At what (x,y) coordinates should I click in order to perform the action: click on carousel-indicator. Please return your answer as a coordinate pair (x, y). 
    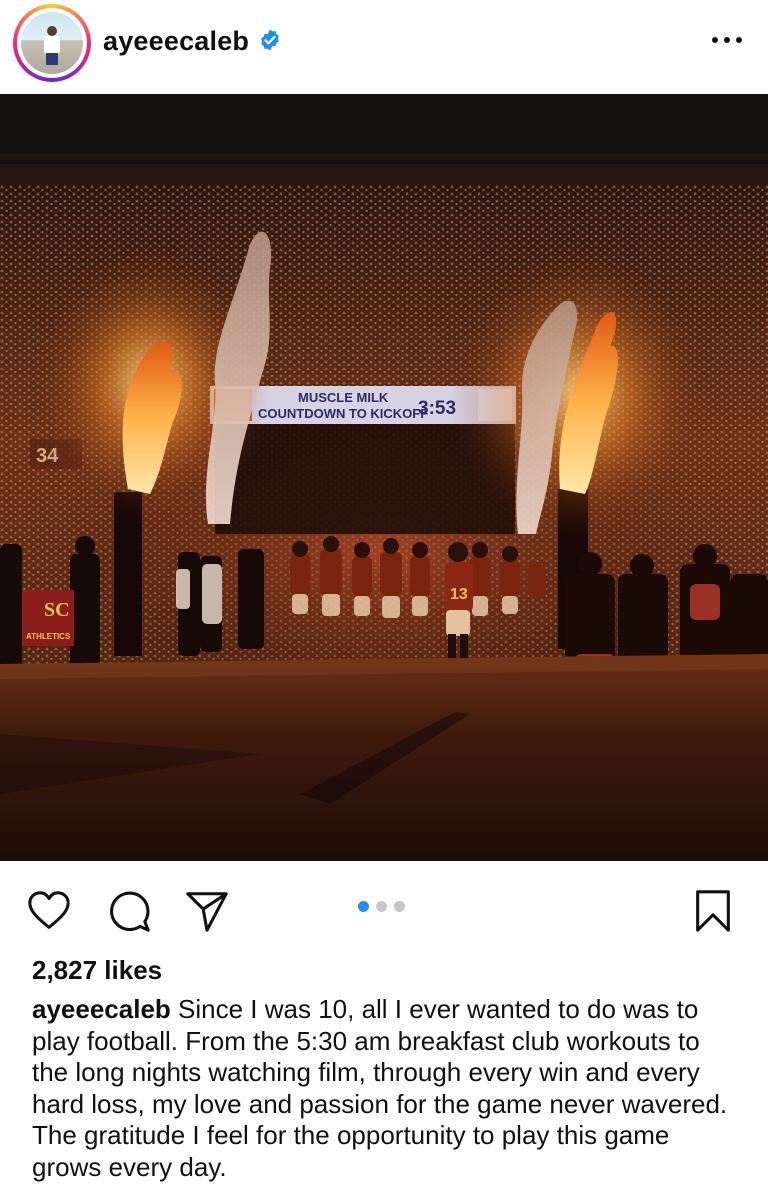
    Looking at the image, I should click on (381, 907).